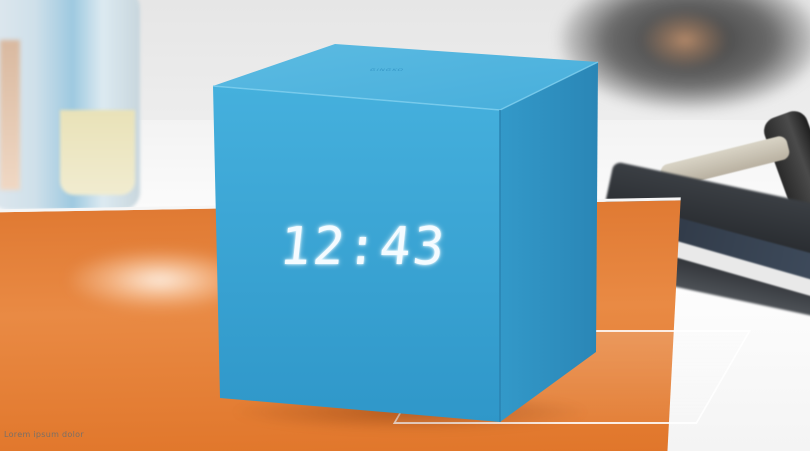 The height and width of the screenshot is (451, 810). Describe the element at coordinates (410, 412) in the screenshot. I see `cube-shadow` at that location.